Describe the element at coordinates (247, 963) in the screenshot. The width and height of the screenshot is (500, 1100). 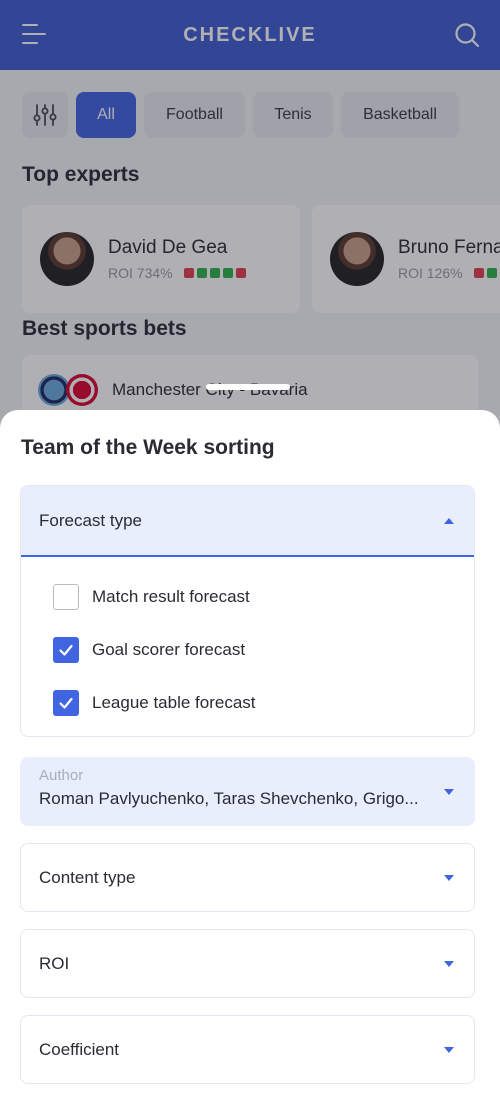
I see `roi-select: ROI` at that location.